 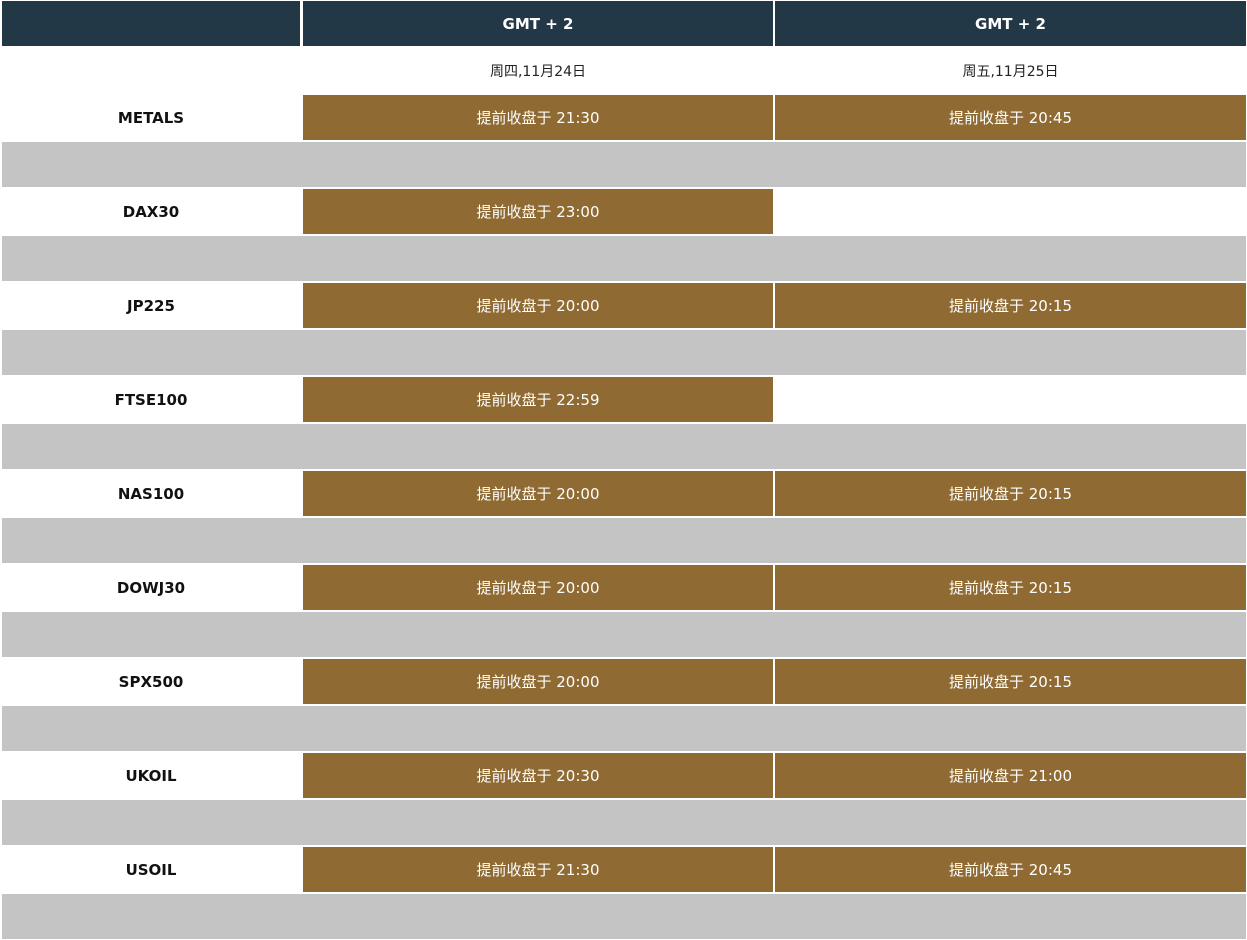 What do you see at coordinates (1010, 775) in the screenshot?
I see `closing-time-day2: 提前收盘于 21:00` at bounding box center [1010, 775].